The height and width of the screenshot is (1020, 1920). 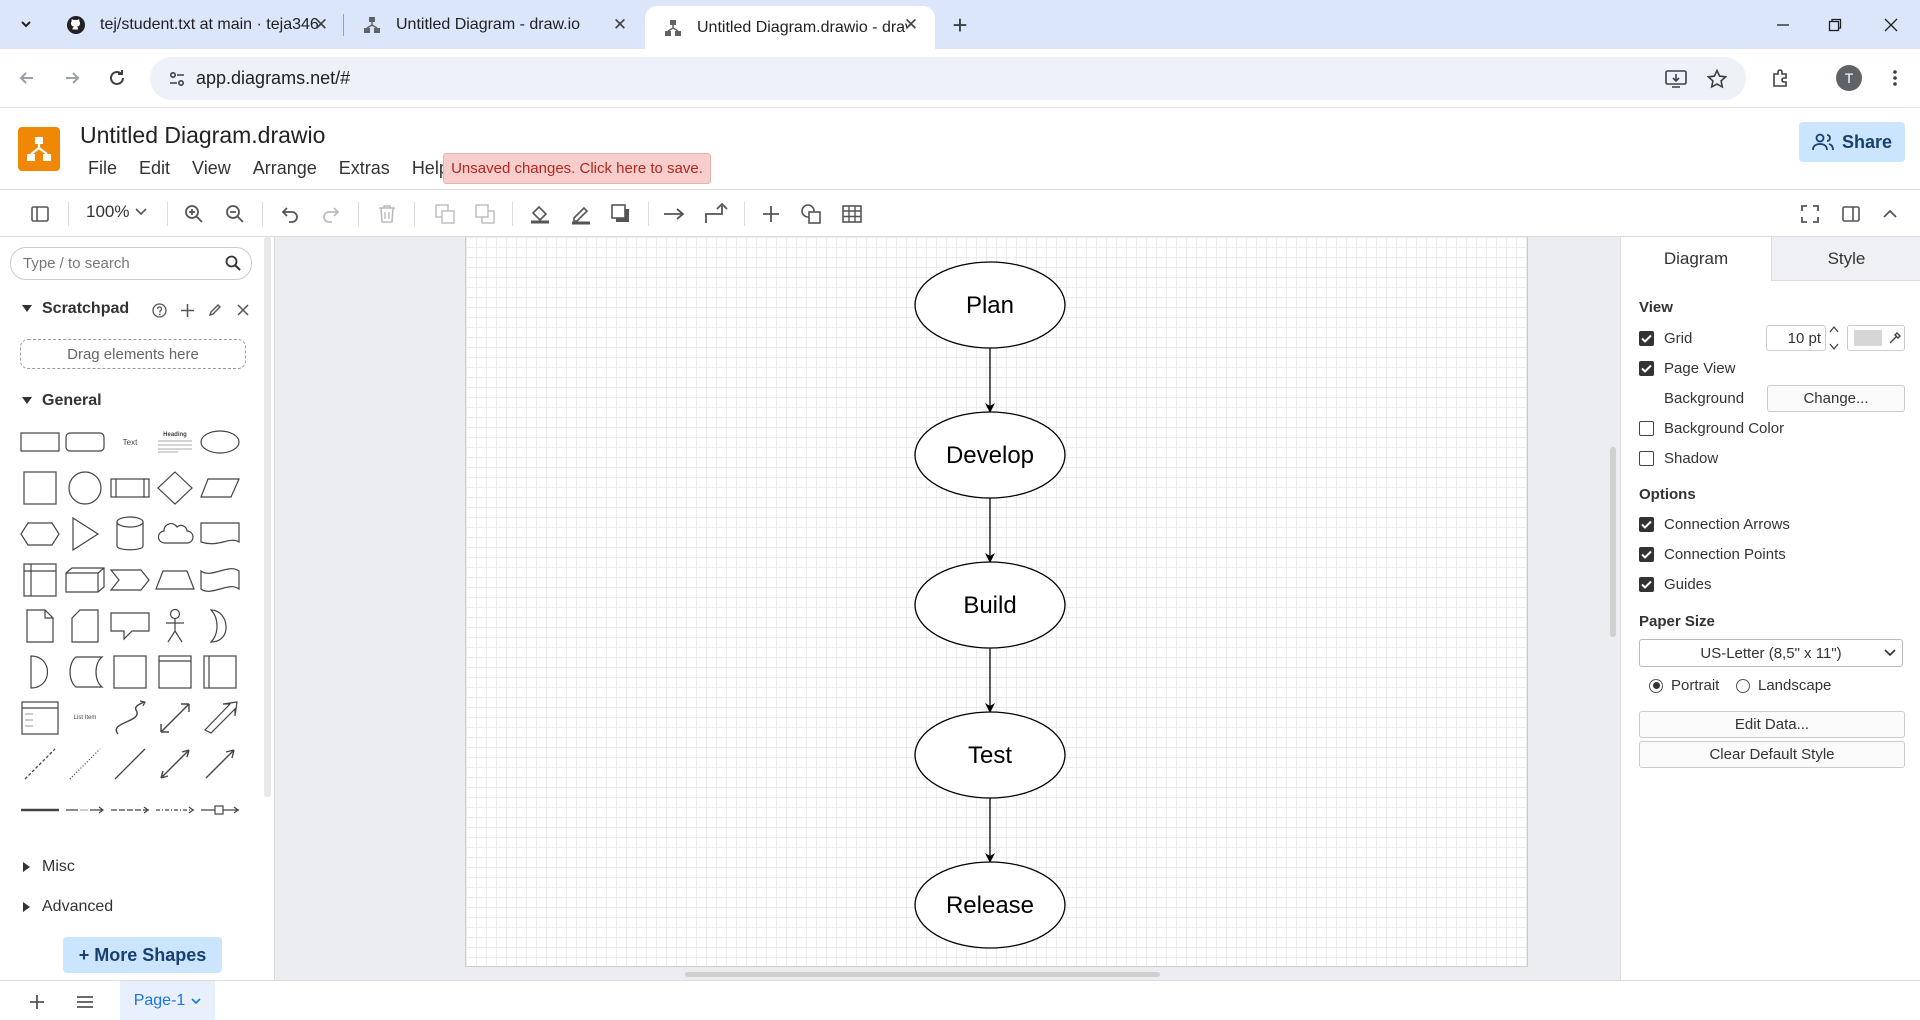 I want to click on site-info-icon, so click(x=177, y=79).